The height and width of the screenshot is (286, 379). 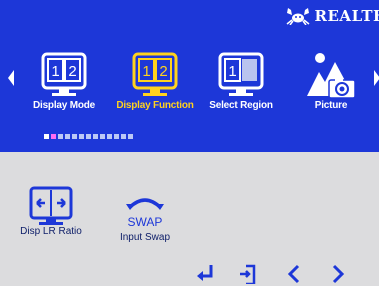 What do you see at coordinates (294, 273) in the screenshot?
I see `left-arrow-icon` at bounding box center [294, 273].